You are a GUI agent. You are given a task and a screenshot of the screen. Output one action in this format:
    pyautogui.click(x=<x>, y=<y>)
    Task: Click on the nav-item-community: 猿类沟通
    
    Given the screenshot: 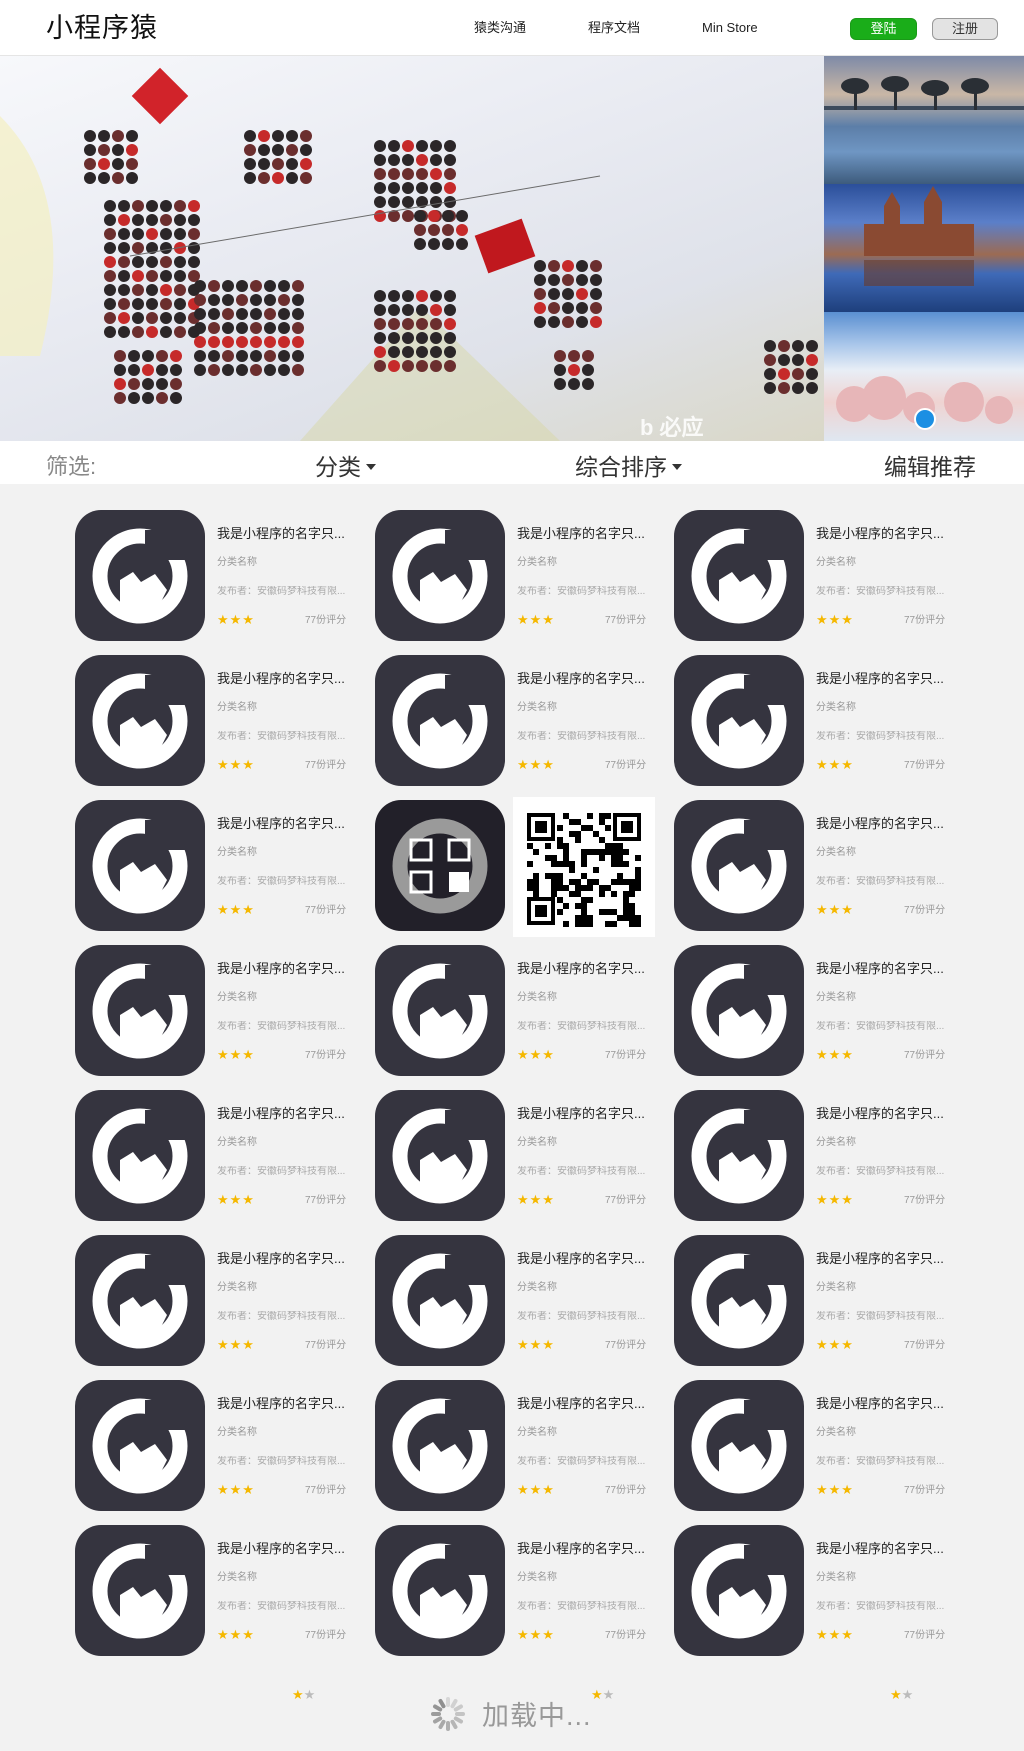 What is the action you would take?
    pyautogui.click(x=500, y=28)
    